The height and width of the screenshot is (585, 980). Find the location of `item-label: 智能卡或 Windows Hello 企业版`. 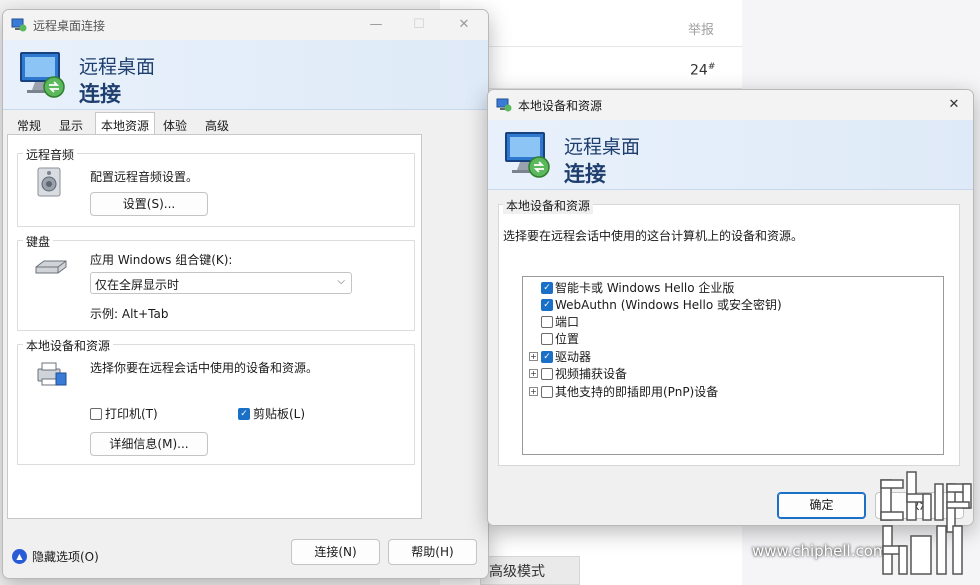

item-label: 智能卡或 Windows Hello 企业版 is located at coordinates (645, 288).